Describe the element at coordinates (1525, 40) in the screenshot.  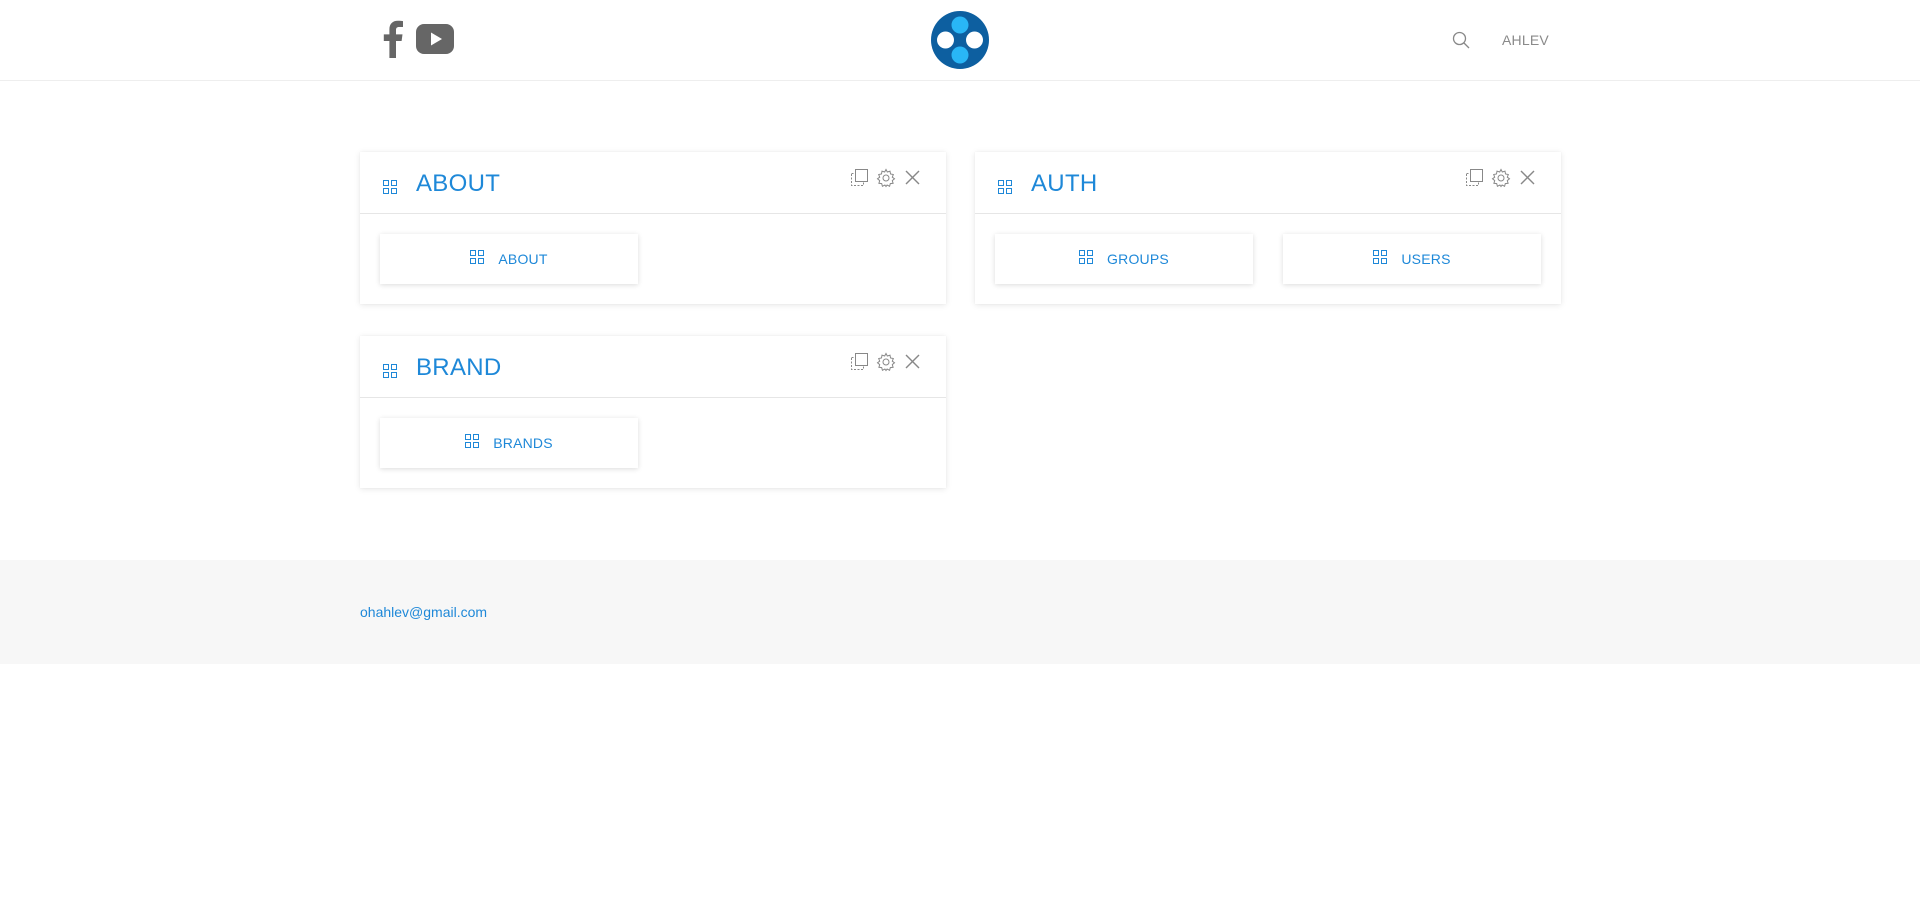
I see `user-menu: AHLEV` at that location.